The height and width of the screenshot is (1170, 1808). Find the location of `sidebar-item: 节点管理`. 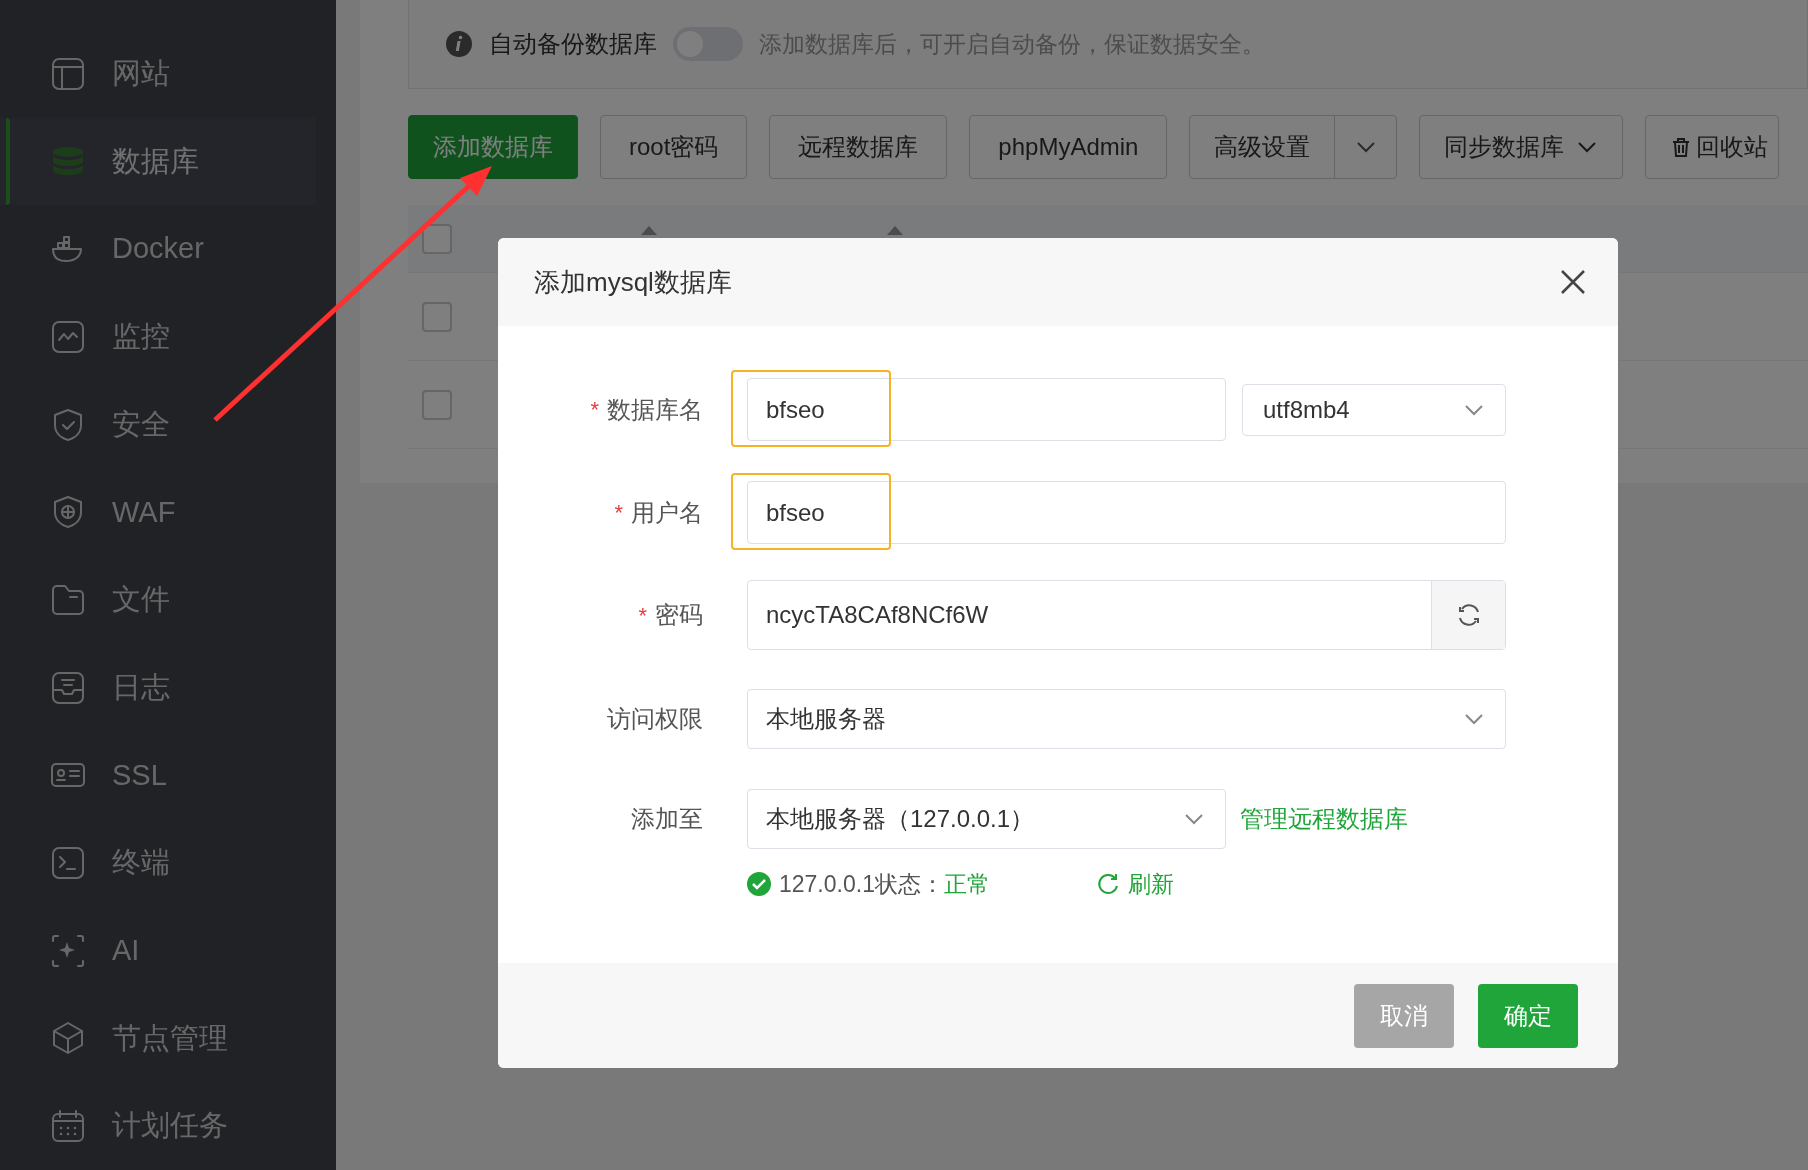

sidebar-item: 节点管理 is located at coordinates (158, 1038).